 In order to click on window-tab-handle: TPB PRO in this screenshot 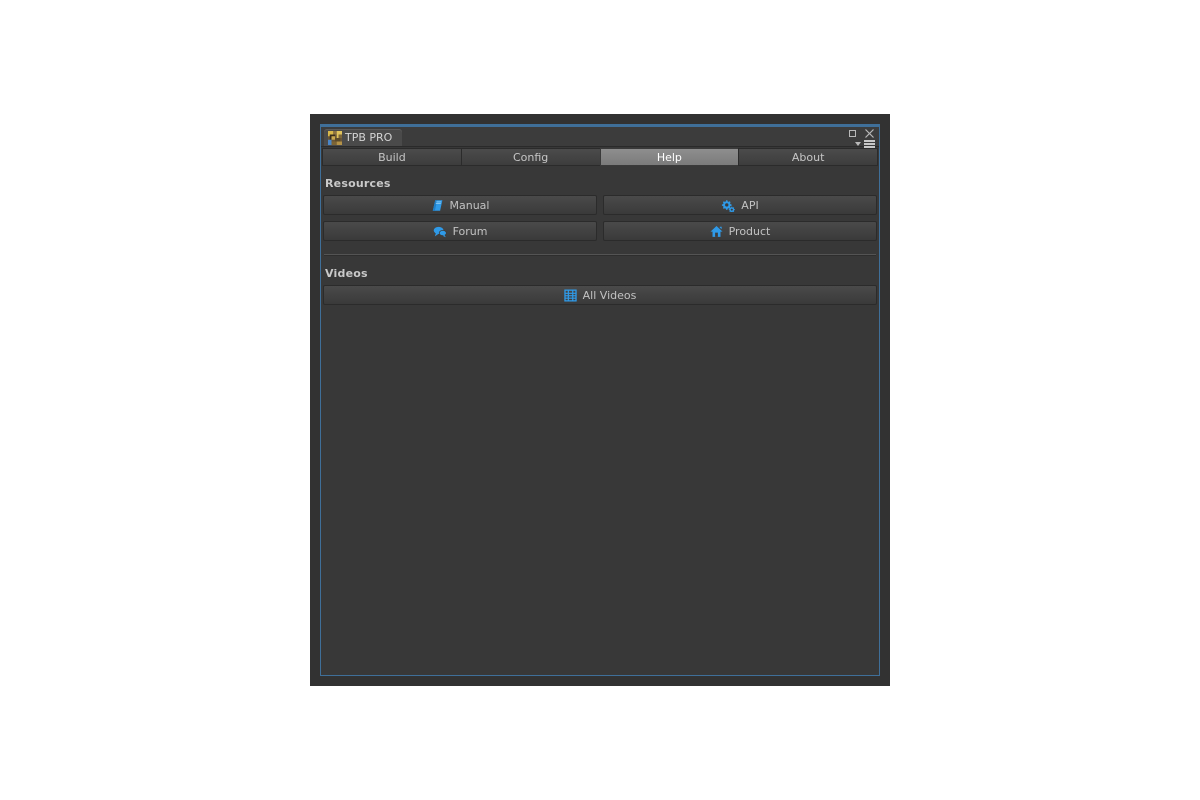, I will do `click(363, 137)`.